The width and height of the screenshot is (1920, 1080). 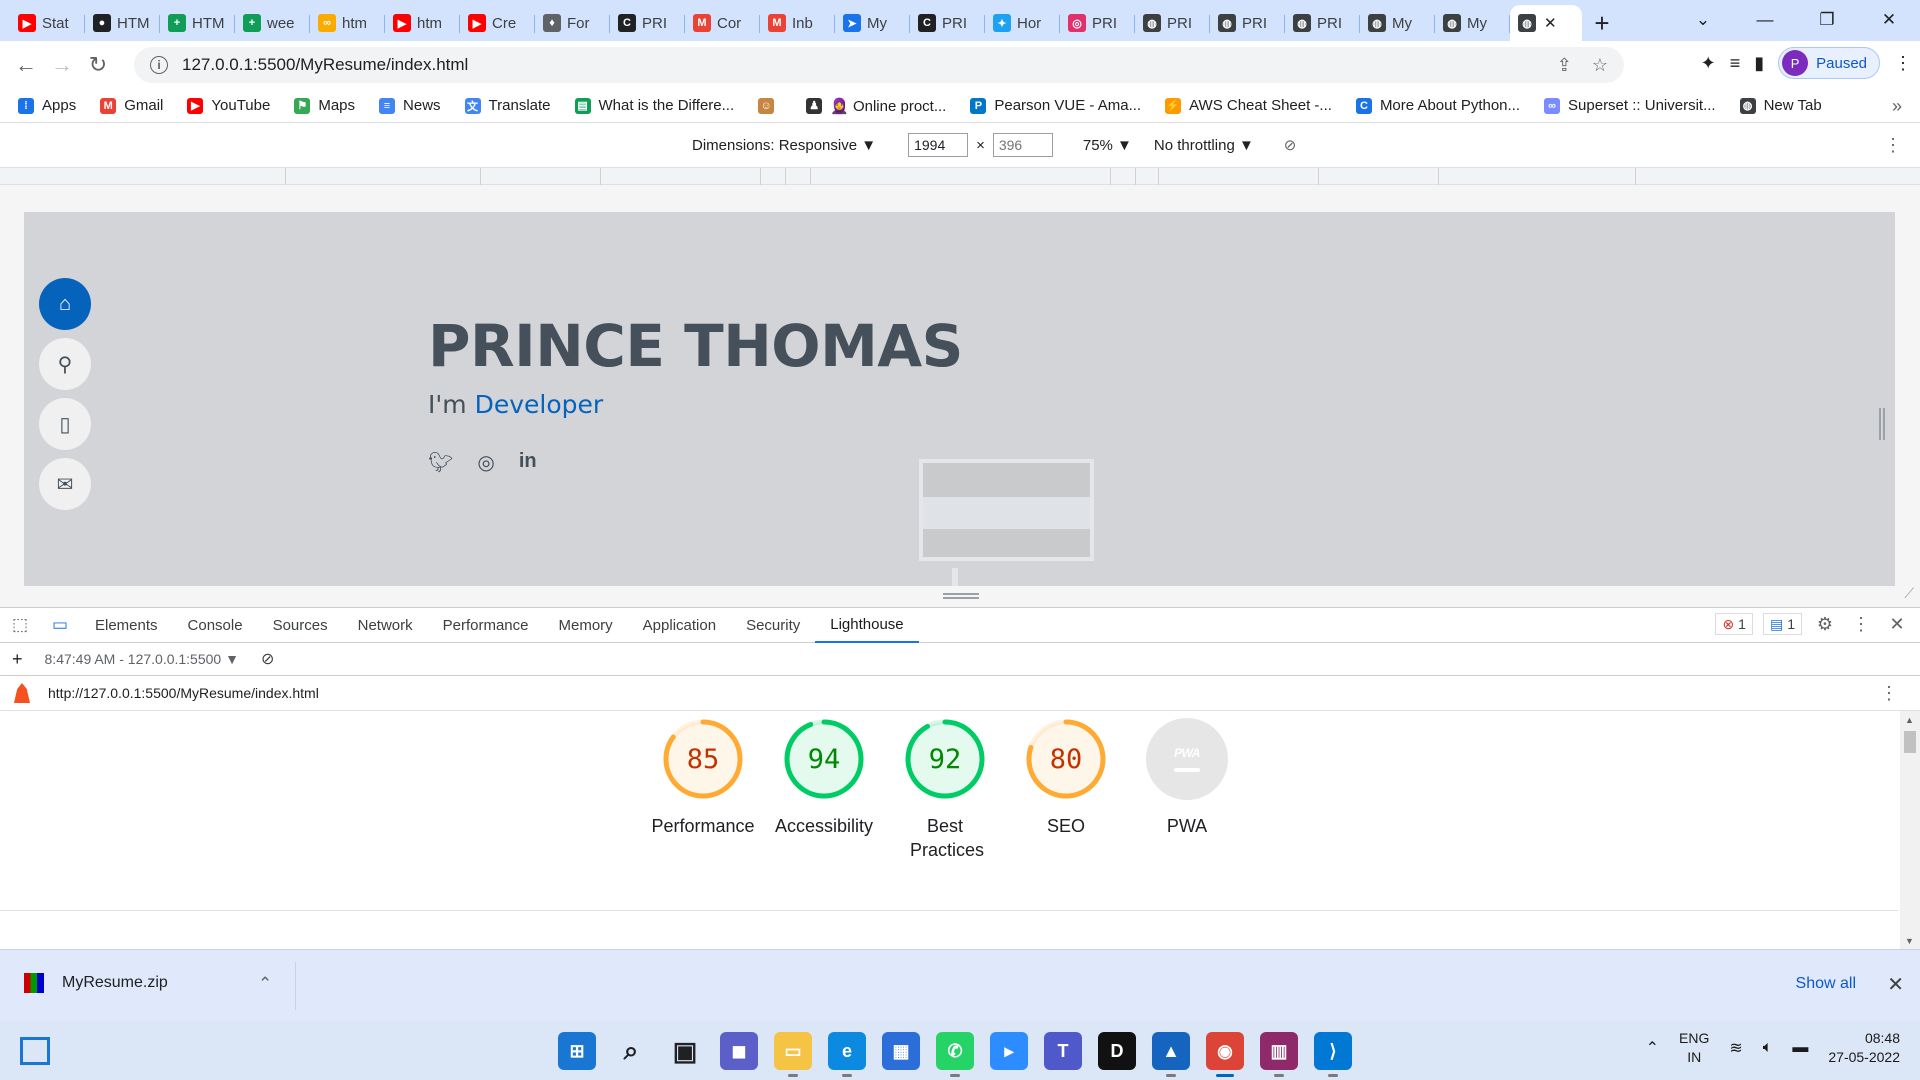 I want to click on report-scrollbar: ▲ ▼, so click(x=1910, y=830).